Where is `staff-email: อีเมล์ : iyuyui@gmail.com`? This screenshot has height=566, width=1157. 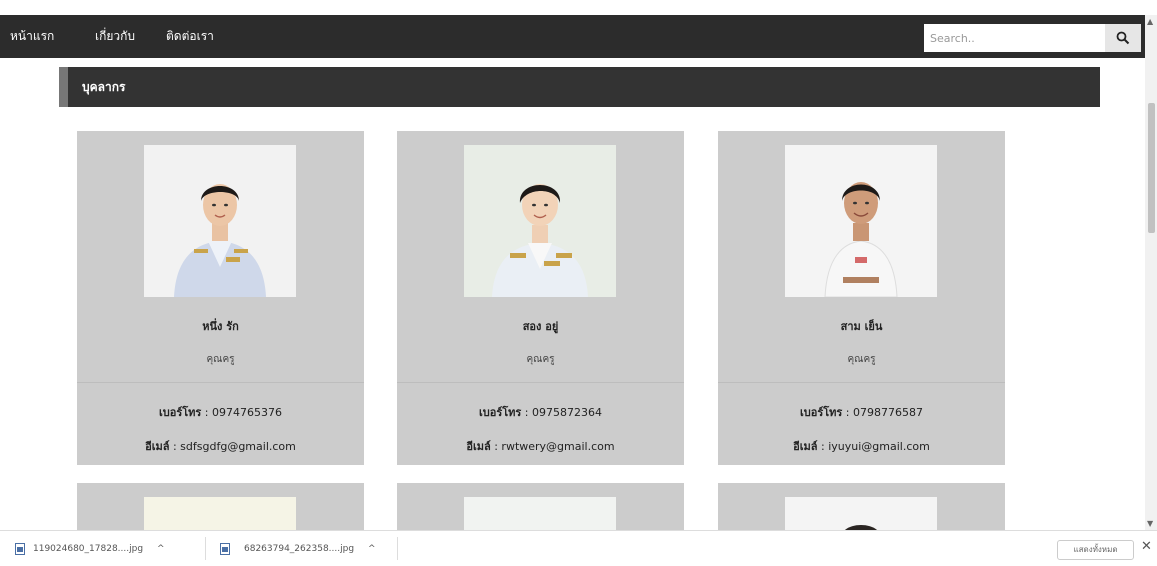 staff-email: อีเมล์ : iyuyui@gmail.com is located at coordinates (861, 446).